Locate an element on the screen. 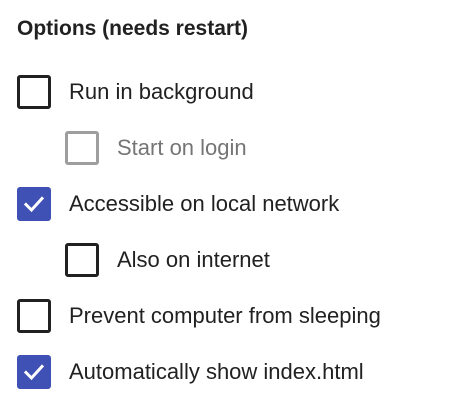 The image size is (466, 412). run-in-background-option: Run in background is located at coordinates (135, 92).